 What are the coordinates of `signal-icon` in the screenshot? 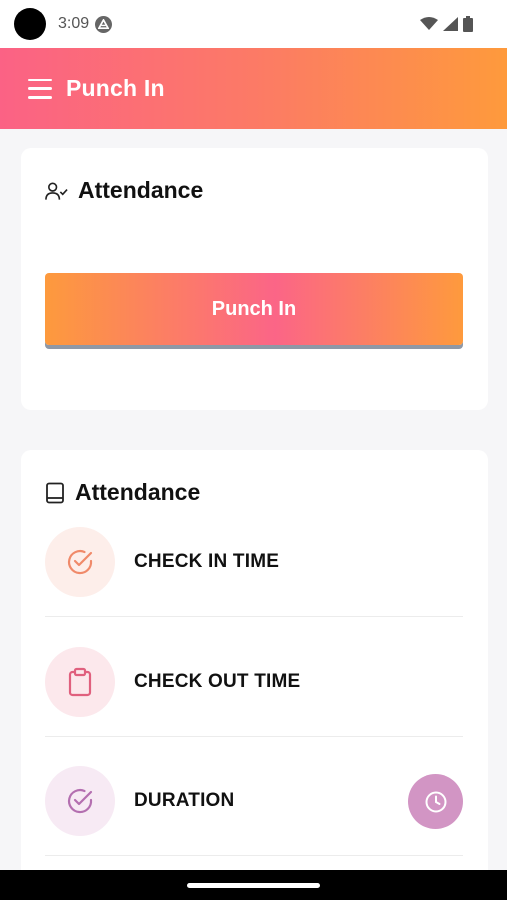 It's located at (450, 24).